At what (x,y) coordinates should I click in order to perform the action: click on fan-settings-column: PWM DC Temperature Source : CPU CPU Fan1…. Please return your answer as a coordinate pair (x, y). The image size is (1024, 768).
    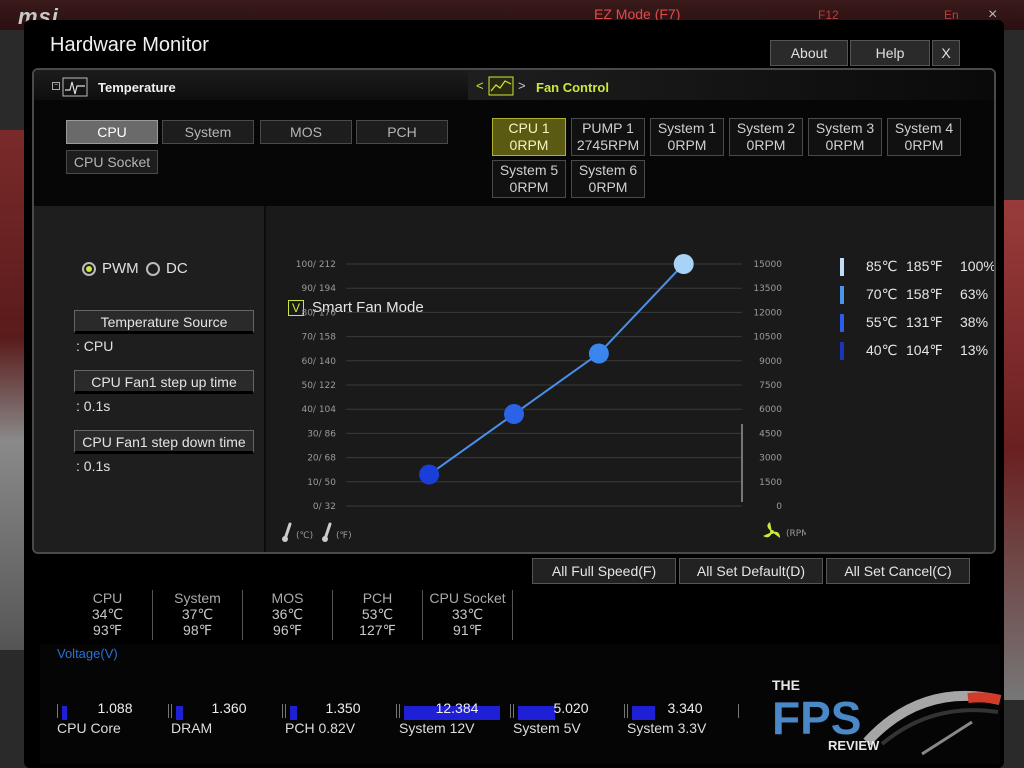
    Looking at the image, I should click on (149, 379).